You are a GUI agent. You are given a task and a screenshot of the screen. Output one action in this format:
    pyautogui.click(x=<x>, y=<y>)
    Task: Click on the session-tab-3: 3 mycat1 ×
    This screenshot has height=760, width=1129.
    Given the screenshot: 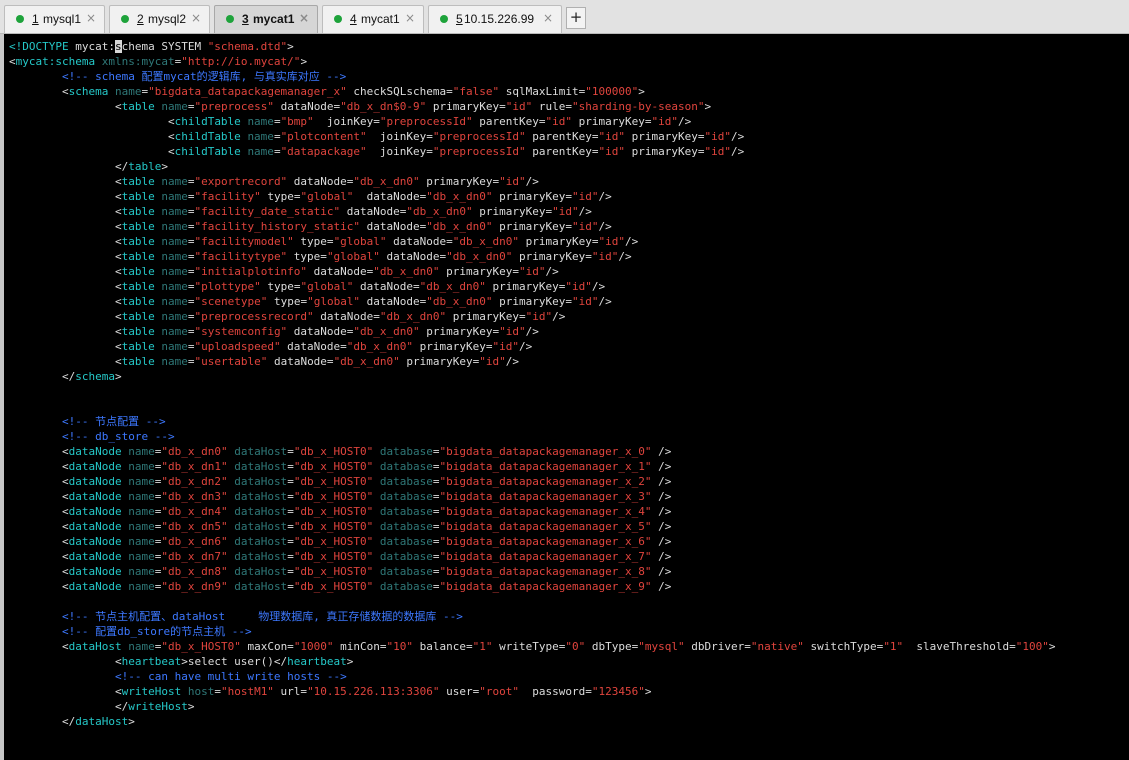 What is the action you would take?
    pyautogui.click(x=266, y=19)
    